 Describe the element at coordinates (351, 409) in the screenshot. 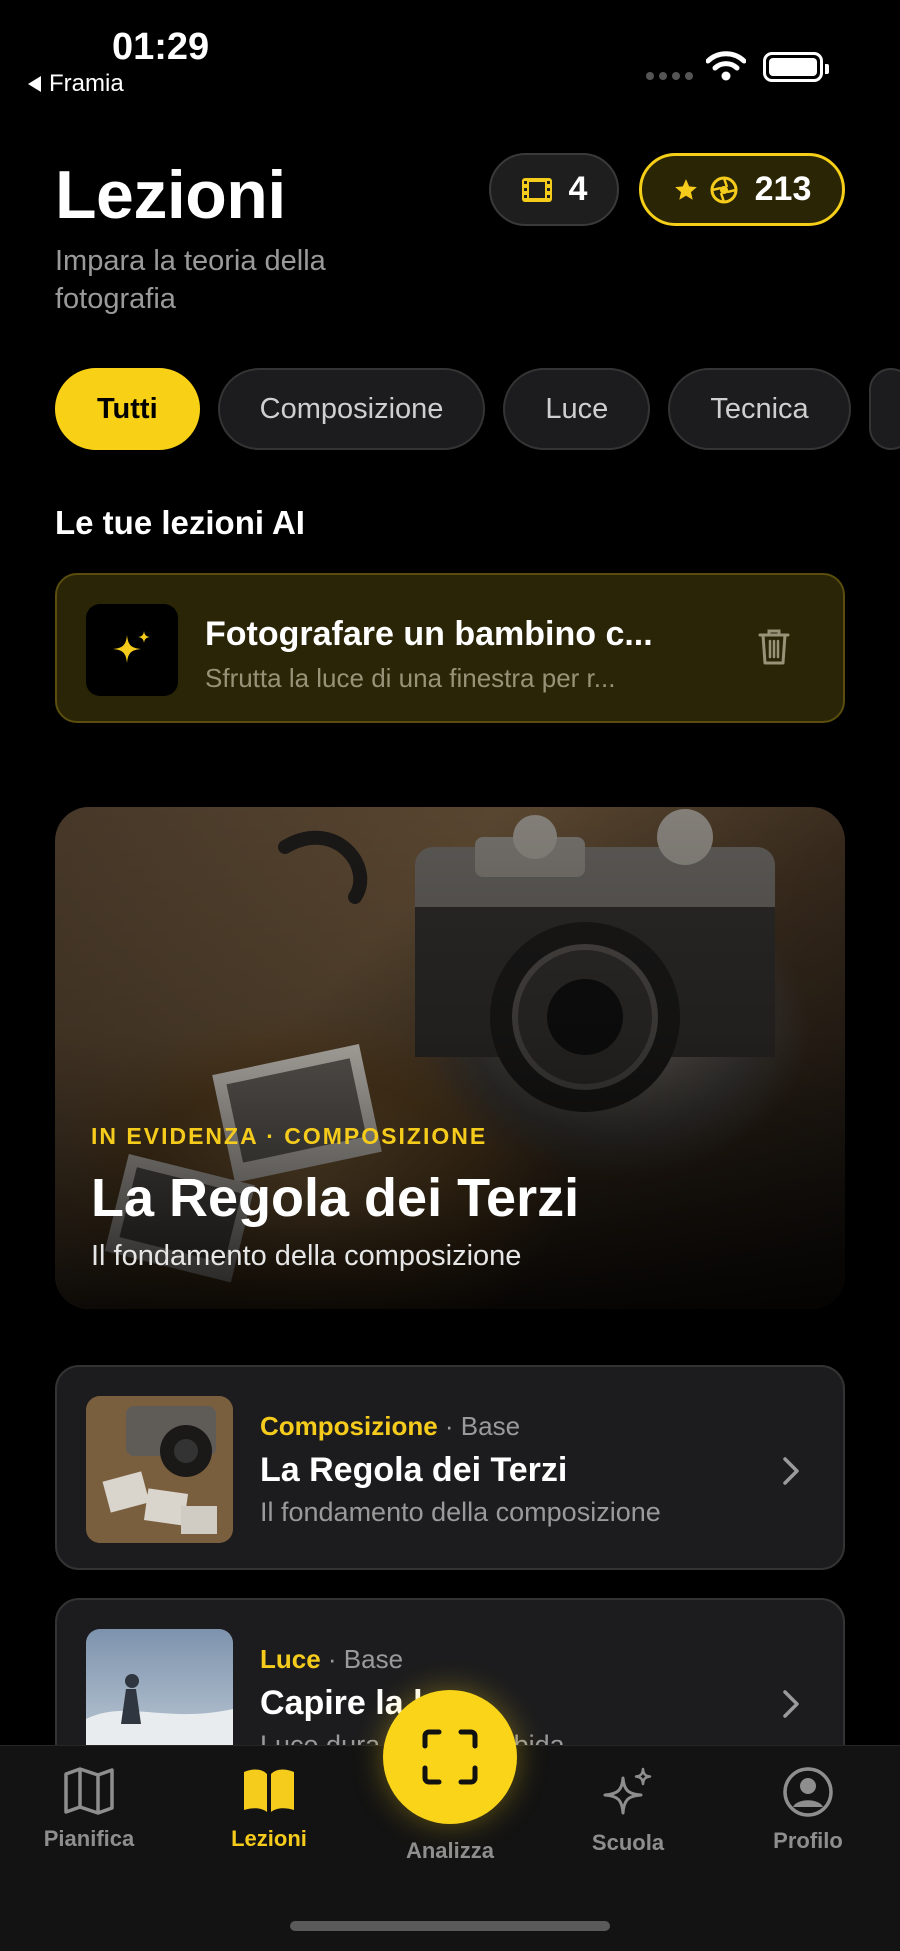

I see `filter-chip-composition: Composizione` at that location.